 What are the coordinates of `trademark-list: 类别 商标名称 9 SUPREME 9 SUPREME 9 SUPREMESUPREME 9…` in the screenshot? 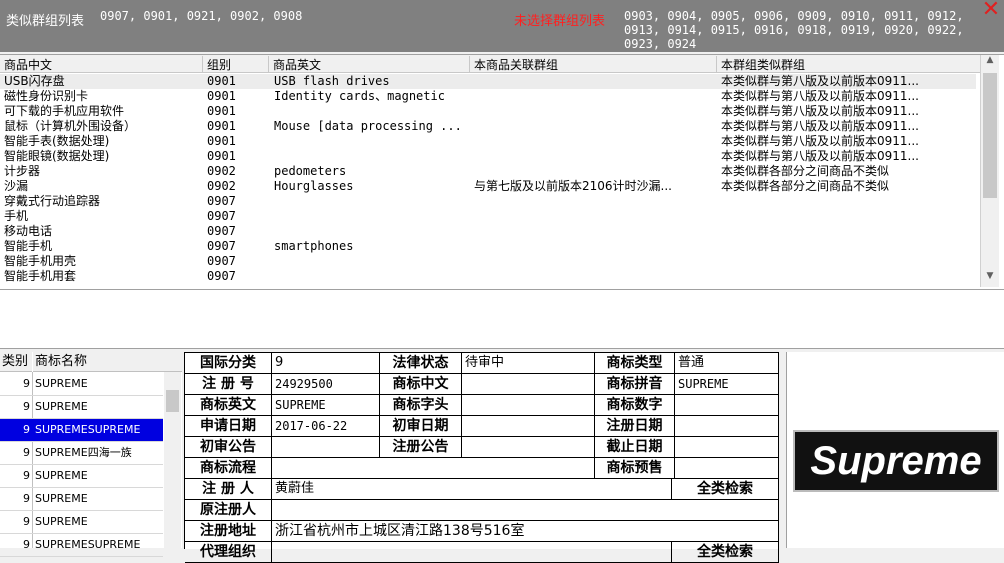 It's located at (91, 454).